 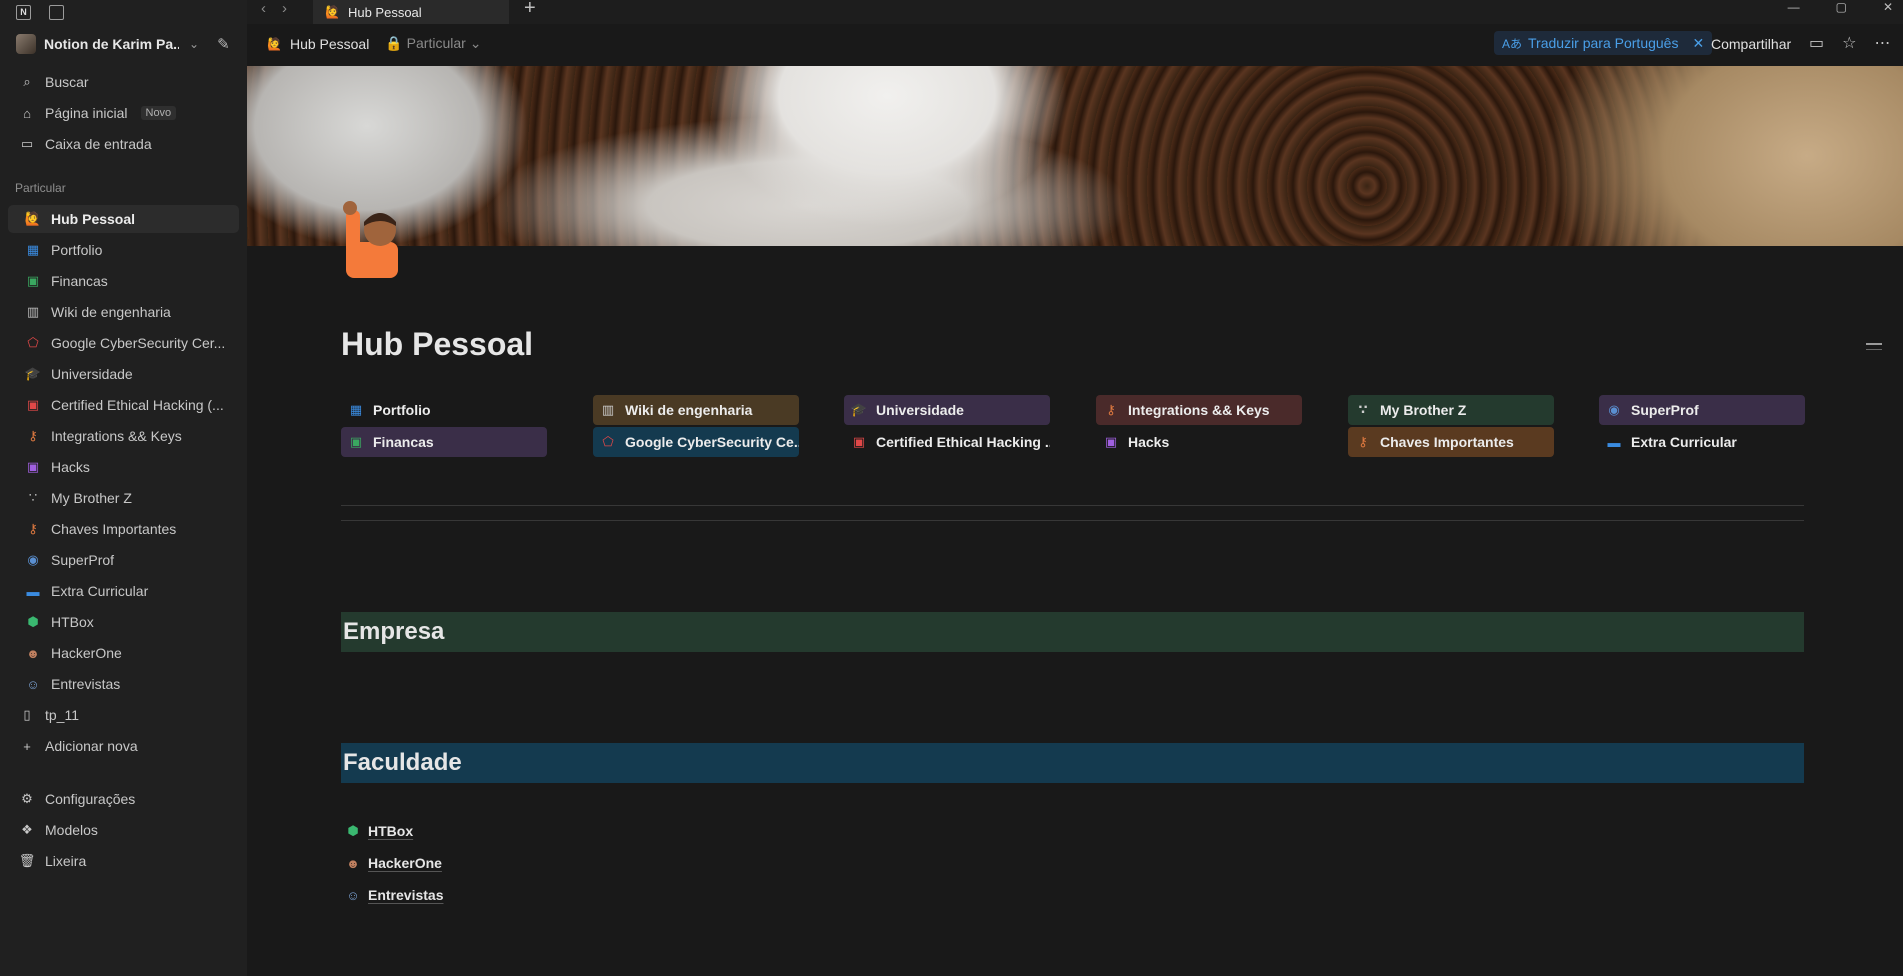 I want to click on sidebar-item-hackerone: ☻ HackerOne, so click(x=123, y=653).